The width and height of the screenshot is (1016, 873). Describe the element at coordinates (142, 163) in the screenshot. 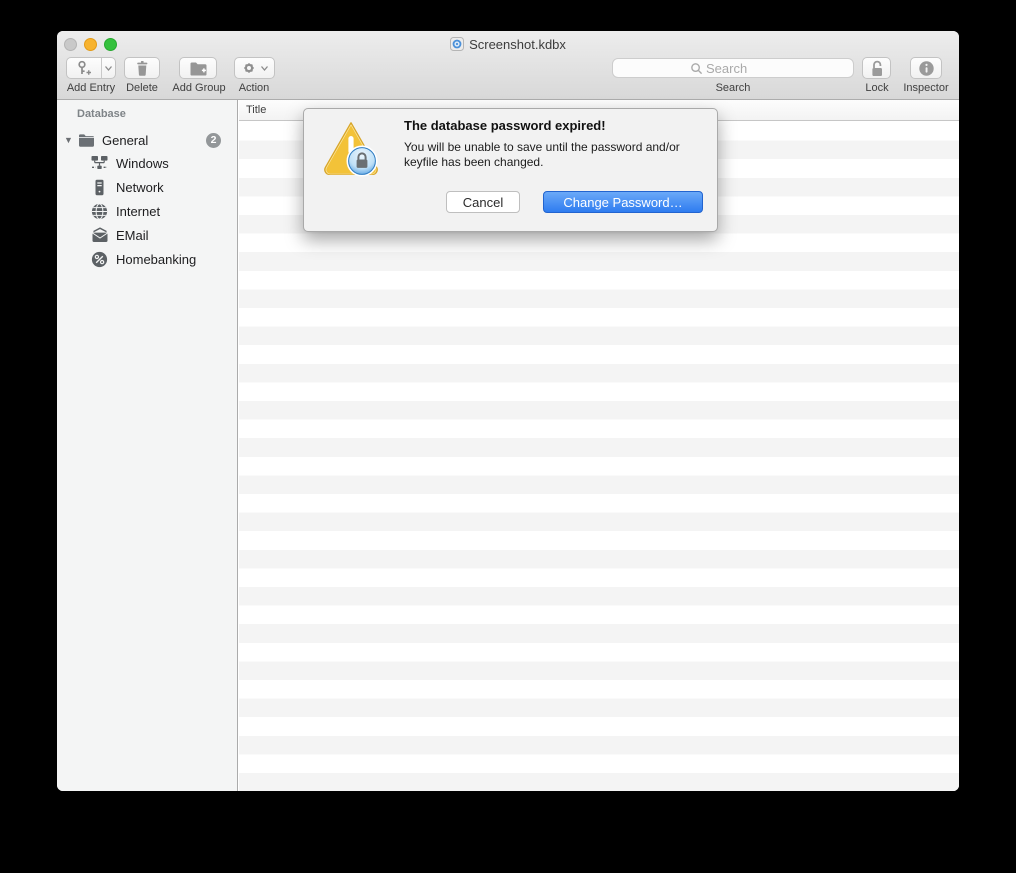

I see `sidebar-item-label: Windows` at that location.